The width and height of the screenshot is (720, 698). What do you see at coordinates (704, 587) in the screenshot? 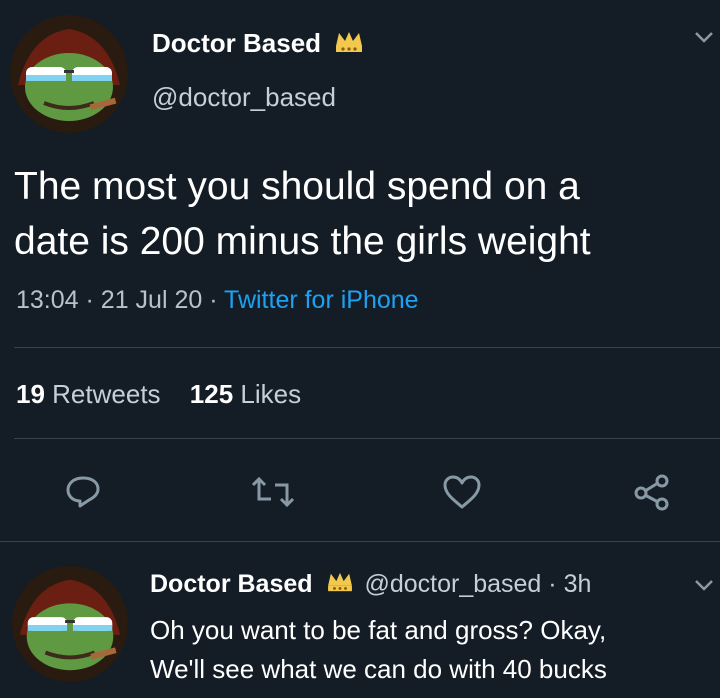
I see `reply-chevron-down-icon` at bounding box center [704, 587].